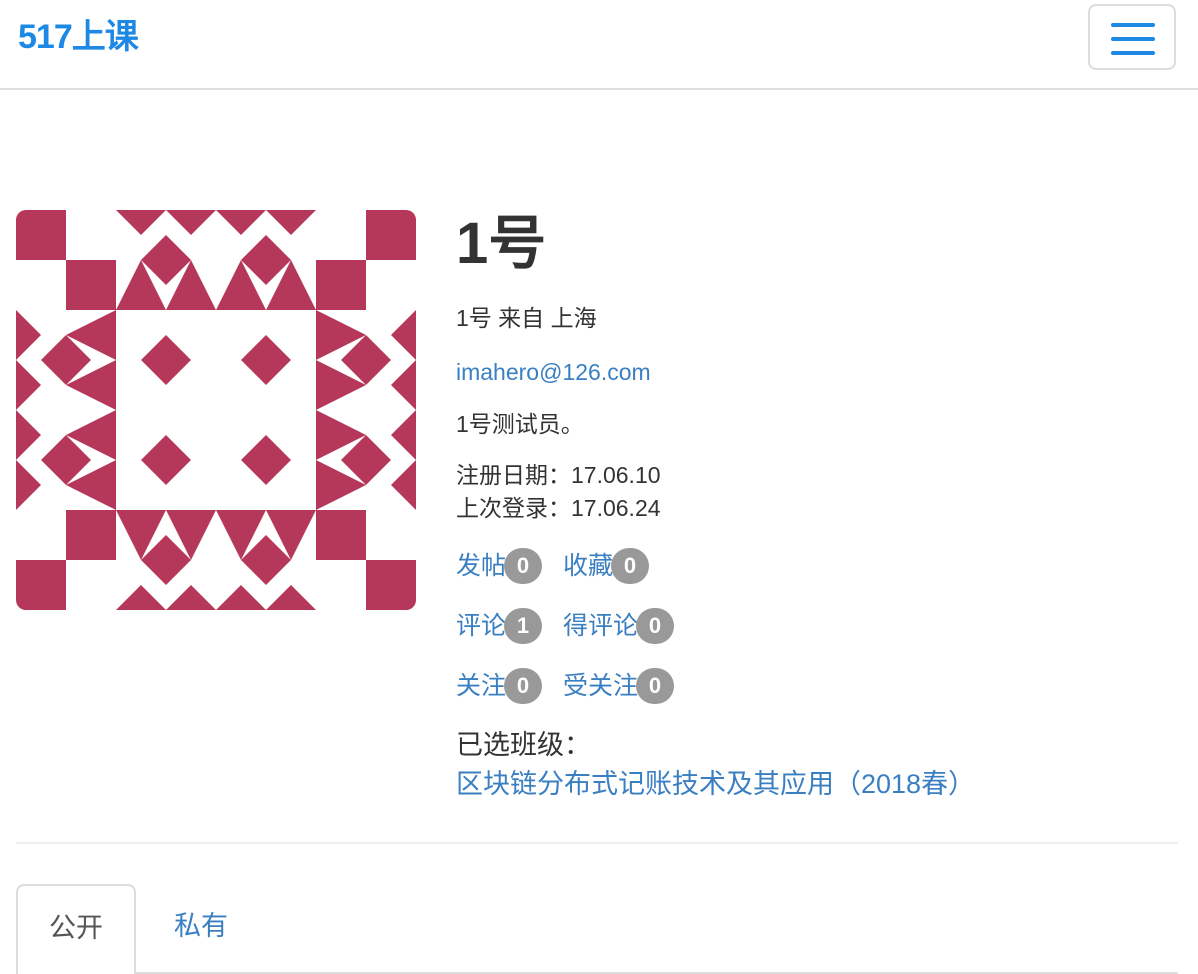  I want to click on divider, so click(597, 843).